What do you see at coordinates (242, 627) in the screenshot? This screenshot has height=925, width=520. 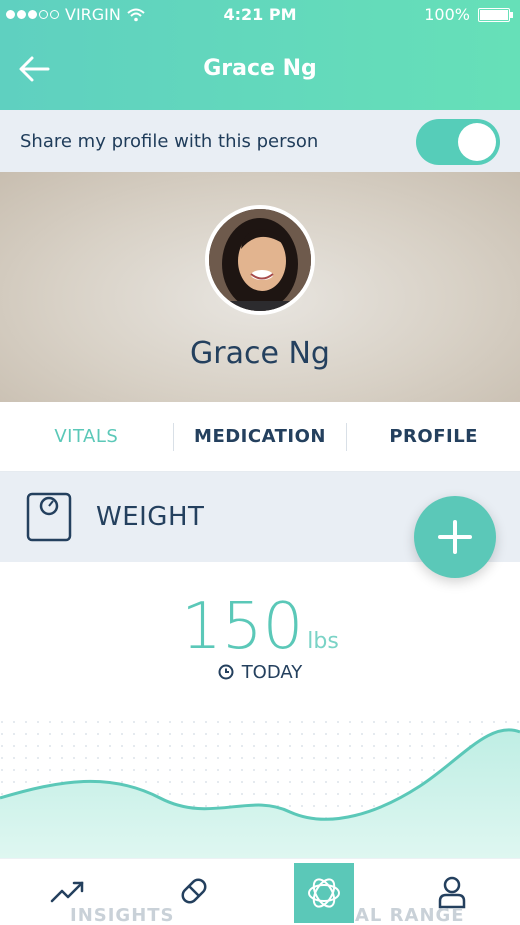 I see `weight-value: 150` at bounding box center [242, 627].